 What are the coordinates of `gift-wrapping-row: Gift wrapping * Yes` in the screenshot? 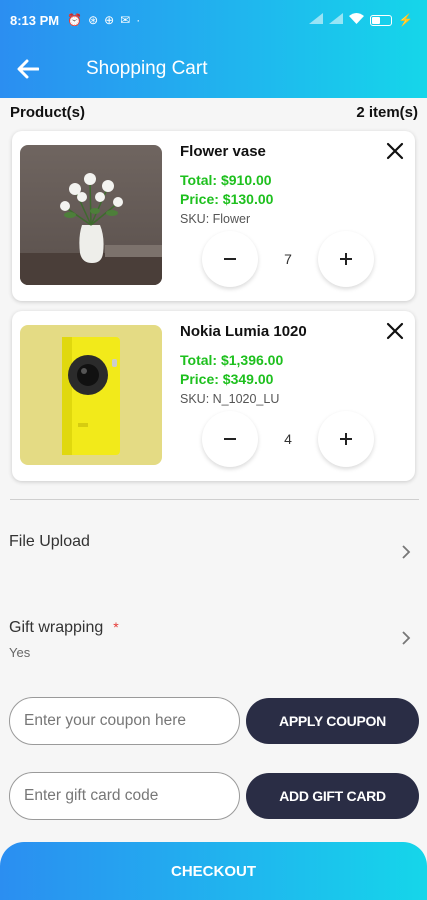 It's located at (213, 640).